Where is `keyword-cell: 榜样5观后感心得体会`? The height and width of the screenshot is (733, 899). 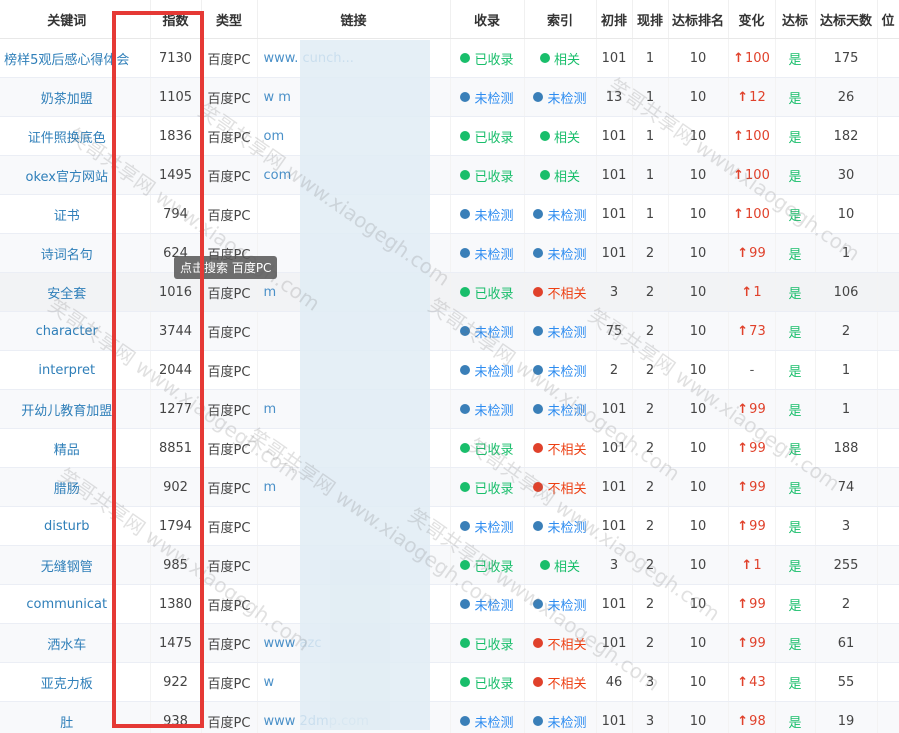
keyword-cell: 榜样5观后感心得体会 is located at coordinates (75, 58).